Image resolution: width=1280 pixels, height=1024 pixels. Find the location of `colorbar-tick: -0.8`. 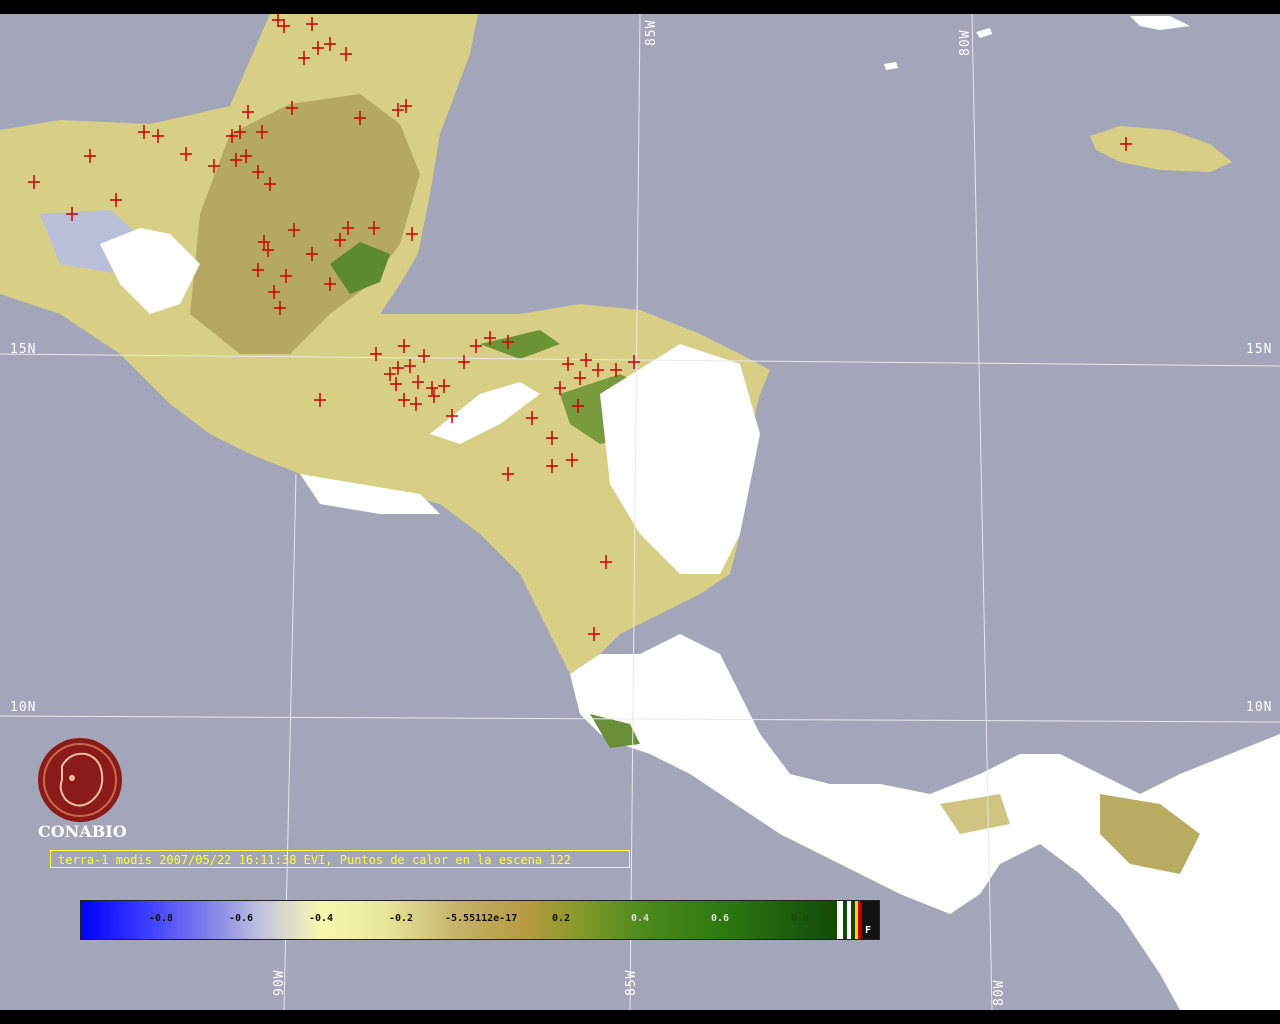

colorbar-tick: -0.8 is located at coordinates (161, 918).